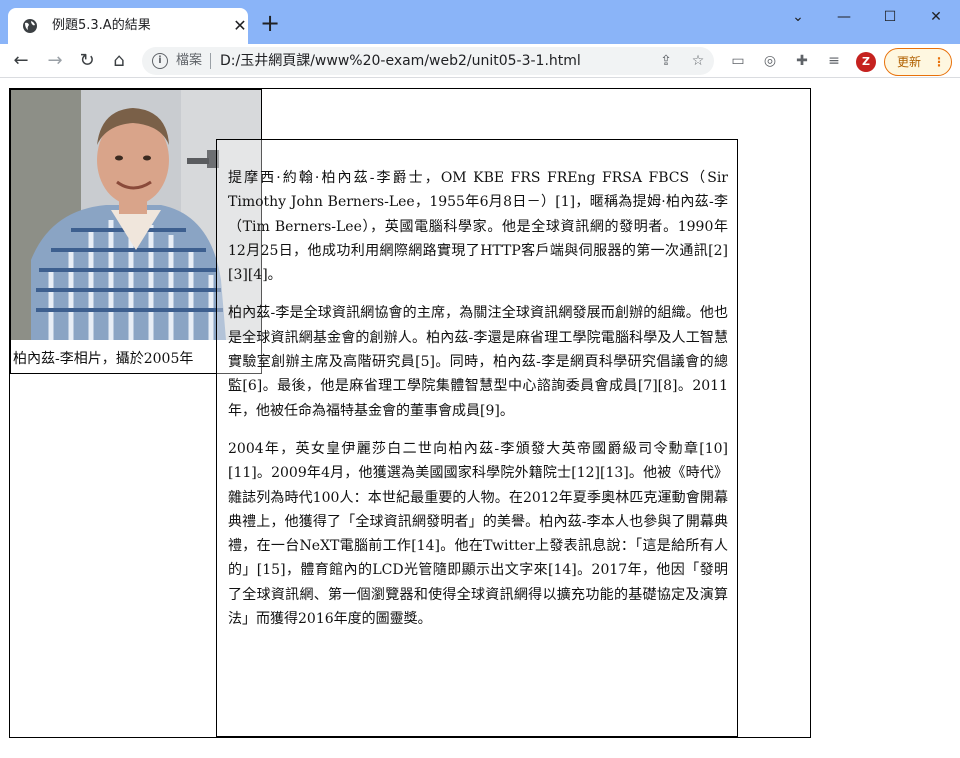 The image size is (960, 758). What do you see at coordinates (939, 62) in the screenshot?
I see `more-menu-icon: ⋮` at bounding box center [939, 62].